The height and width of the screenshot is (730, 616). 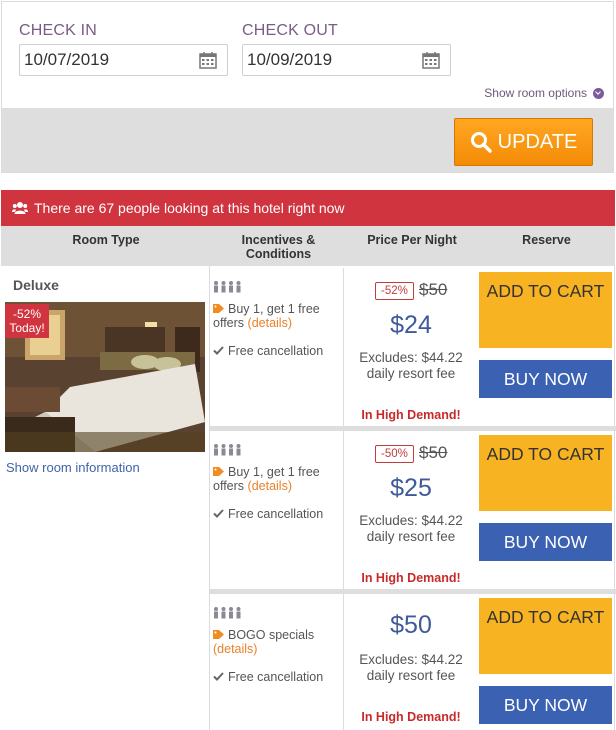 I want to click on divider, so click(x=614, y=498).